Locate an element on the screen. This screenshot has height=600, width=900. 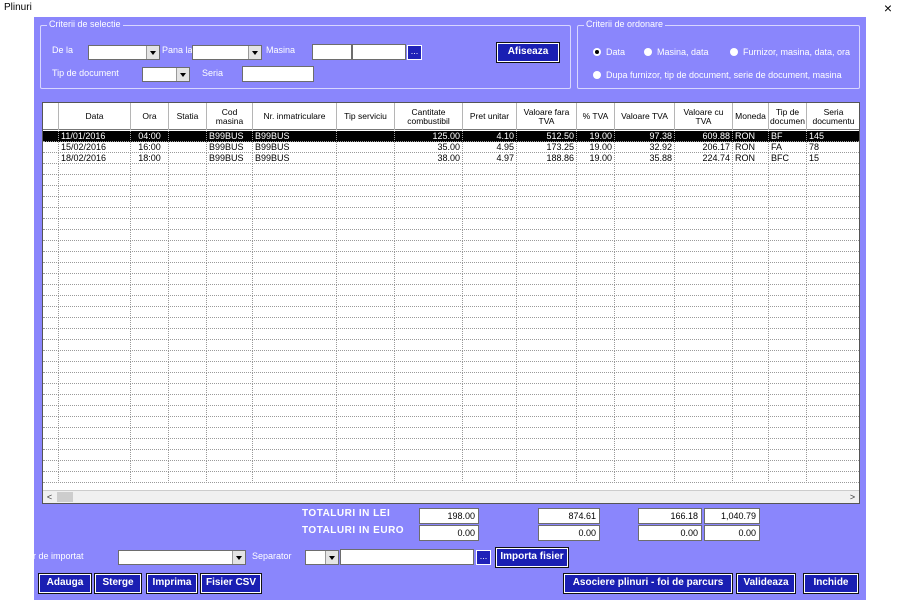
table-cell: 4.95 is located at coordinates (490, 147).